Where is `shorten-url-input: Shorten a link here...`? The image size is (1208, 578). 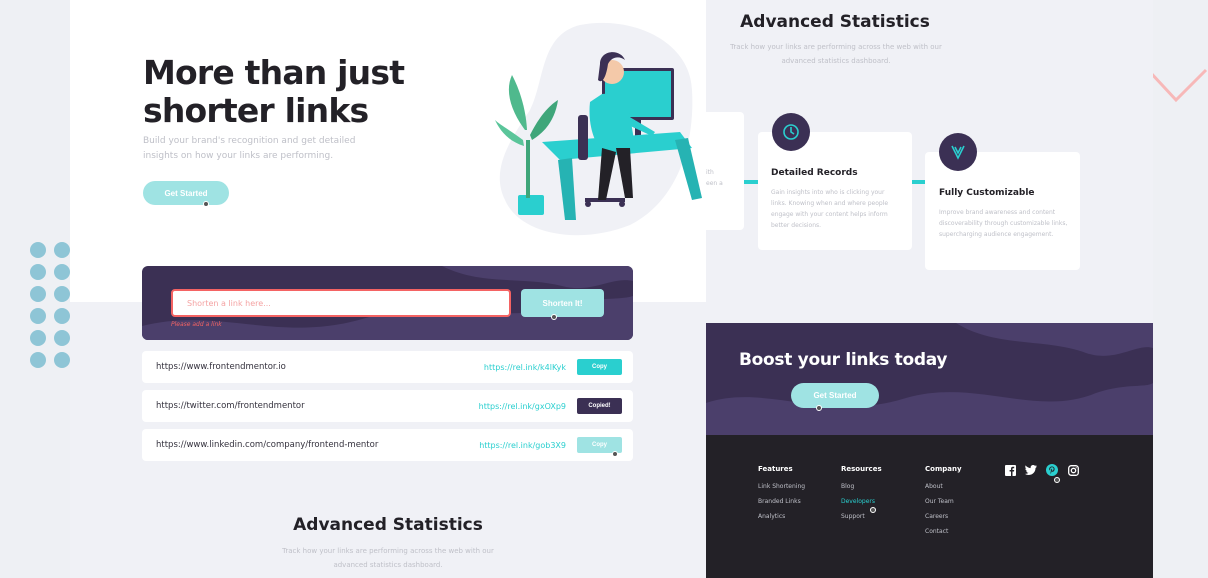 shorten-url-input: Shorten a link here... is located at coordinates (341, 303).